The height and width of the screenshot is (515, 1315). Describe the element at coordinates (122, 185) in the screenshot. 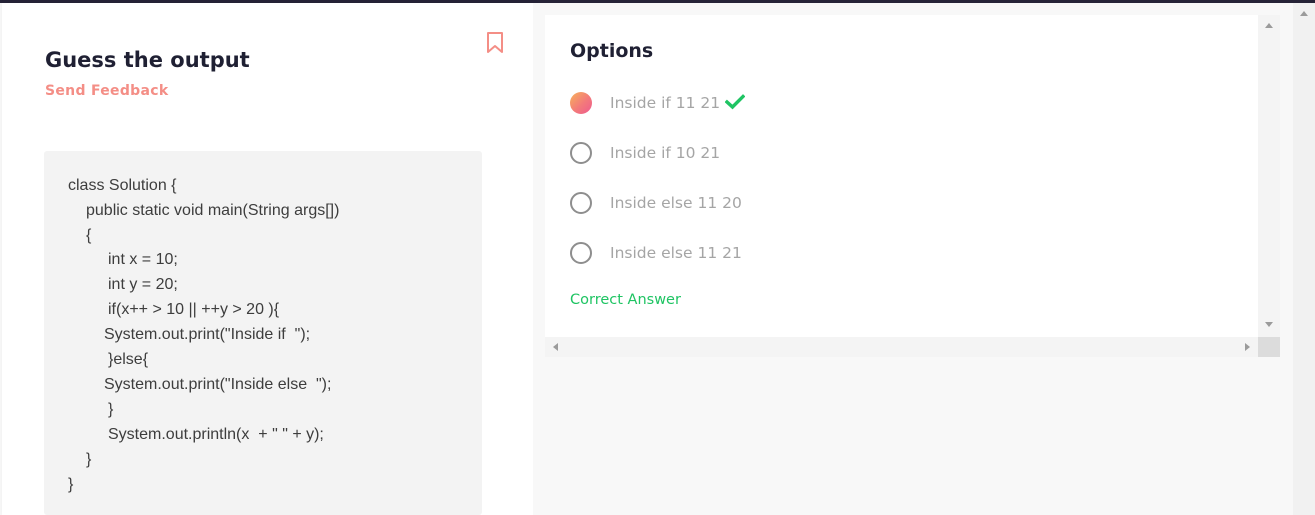

I see `code-line: class Solution {` at that location.